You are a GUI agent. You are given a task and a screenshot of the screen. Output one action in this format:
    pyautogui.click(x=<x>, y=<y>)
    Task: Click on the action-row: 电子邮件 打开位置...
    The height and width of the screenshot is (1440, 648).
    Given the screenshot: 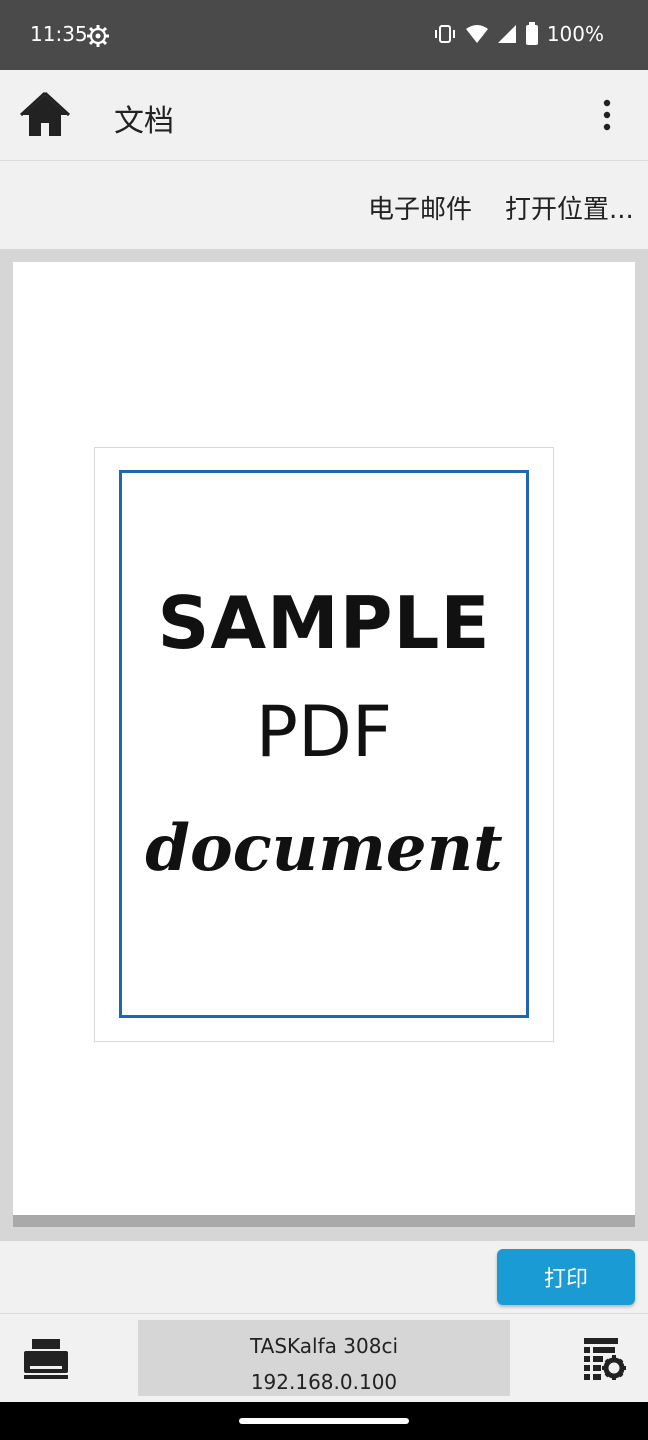 What is the action you would take?
    pyautogui.click(x=324, y=205)
    